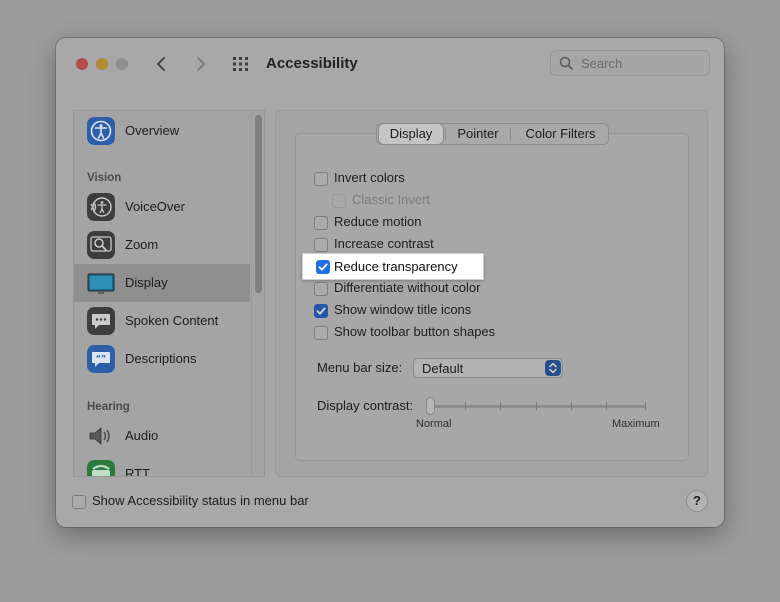  What do you see at coordinates (411, 134) in the screenshot?
I see `tab-display: Display` at bounding box center [411, 134].